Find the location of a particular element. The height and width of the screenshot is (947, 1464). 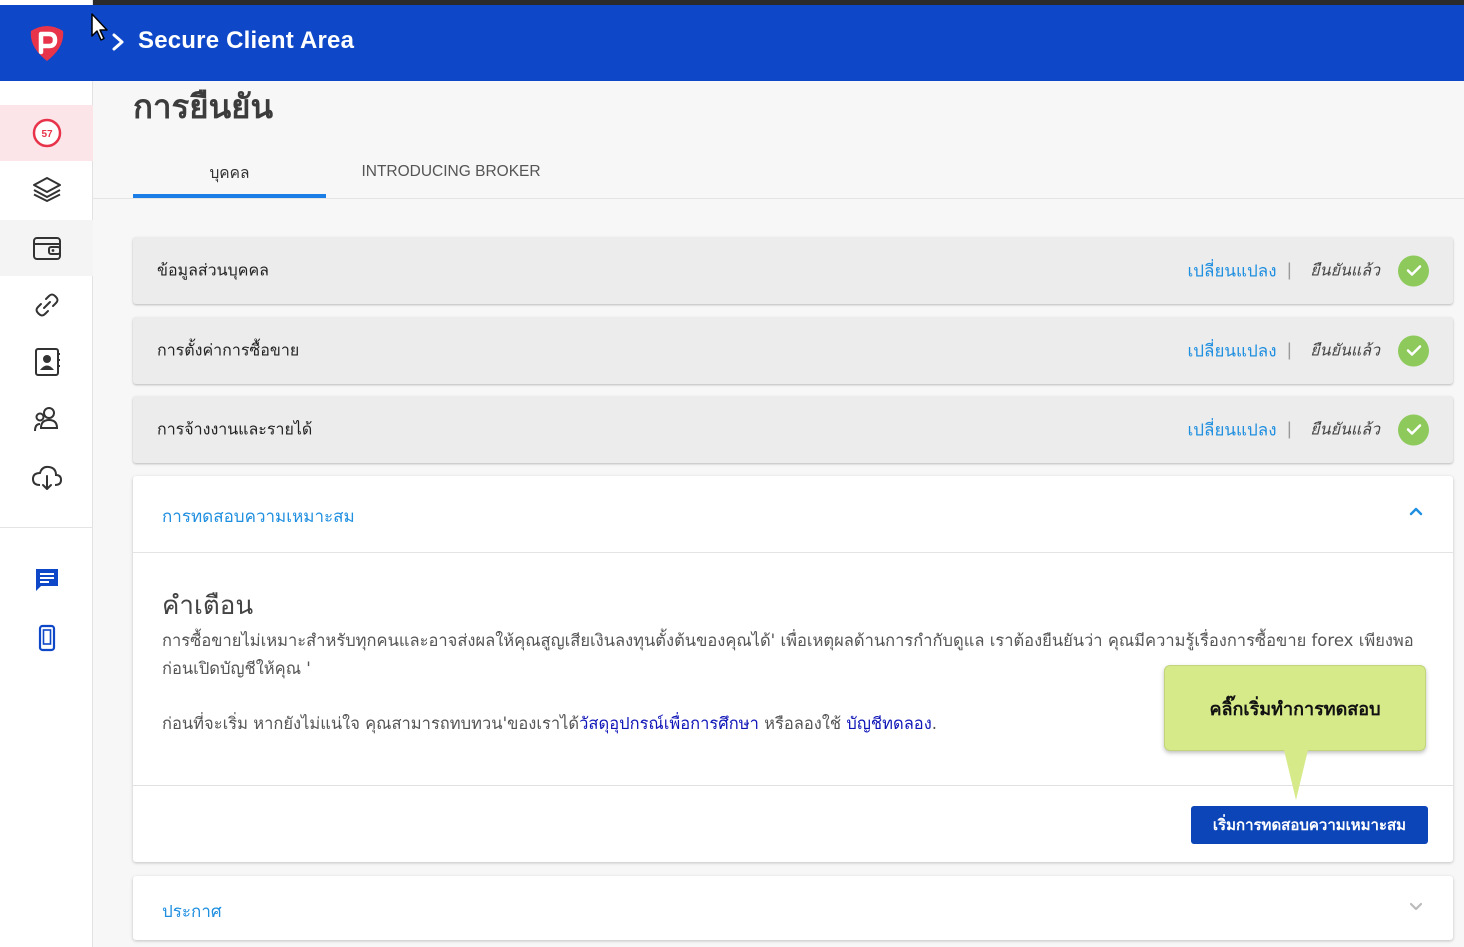

education-materials-link: วัสดุอุปกรณ์เพื่อการศึกษา is located at coordinates (669, 723).